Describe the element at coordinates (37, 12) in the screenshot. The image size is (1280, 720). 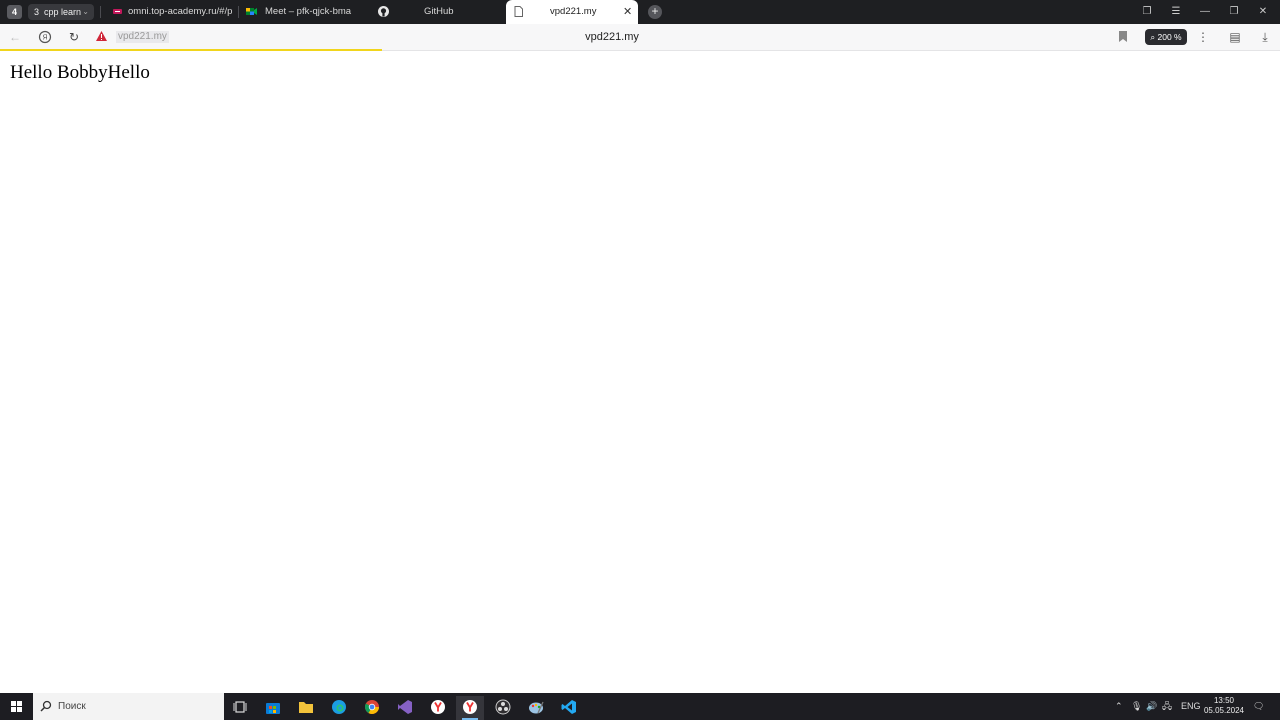
I see `tab-group-number: 3` at that location.